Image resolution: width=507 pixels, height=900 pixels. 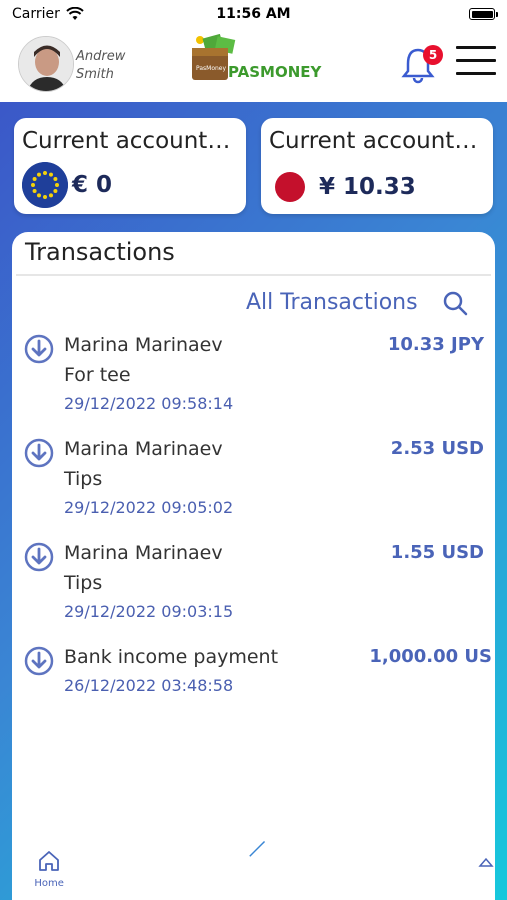 What do you see at coordinates (149, 854) in the screenshot?
I see `plus-square-icon` at bounding box center [149, 854].